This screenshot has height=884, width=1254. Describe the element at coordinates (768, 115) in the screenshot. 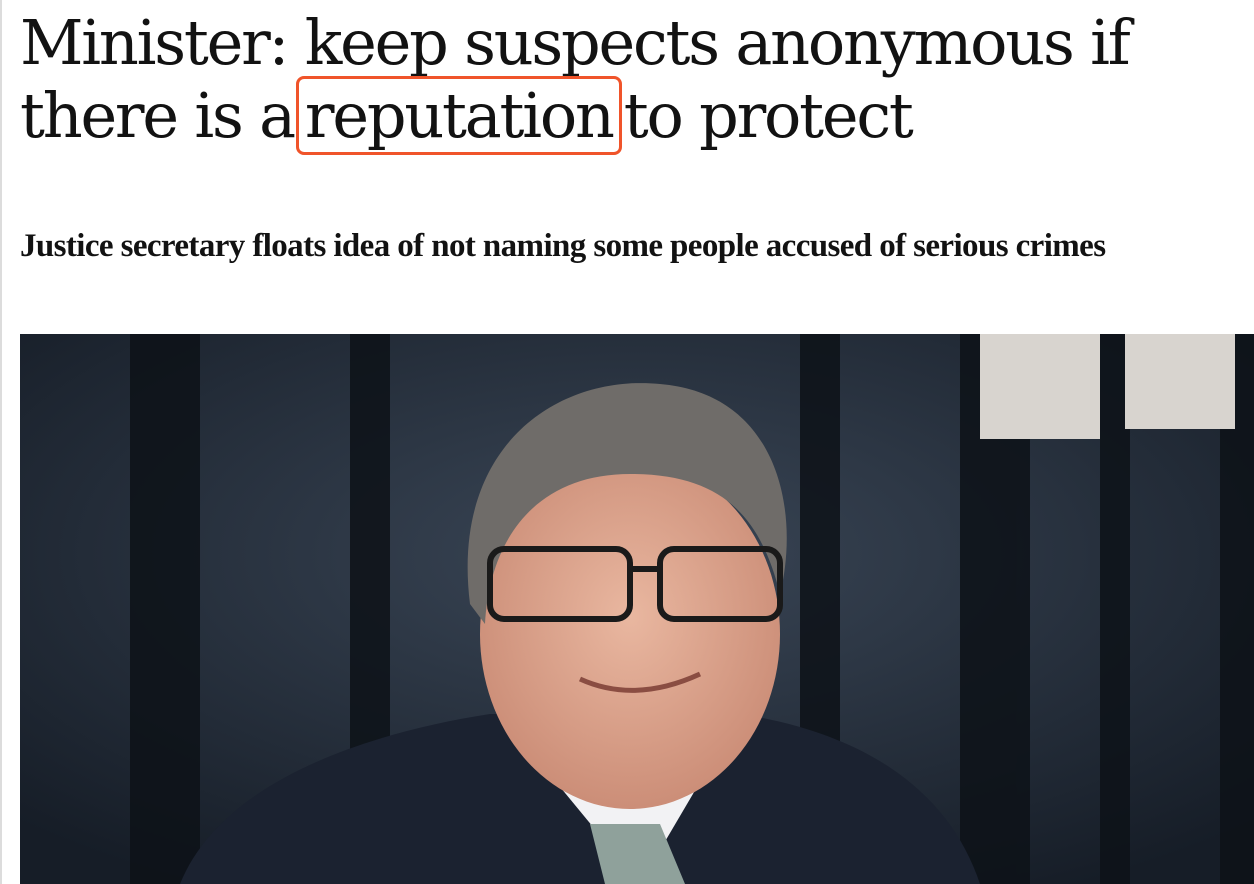

I see `headline-text-end: to protect` at that location.